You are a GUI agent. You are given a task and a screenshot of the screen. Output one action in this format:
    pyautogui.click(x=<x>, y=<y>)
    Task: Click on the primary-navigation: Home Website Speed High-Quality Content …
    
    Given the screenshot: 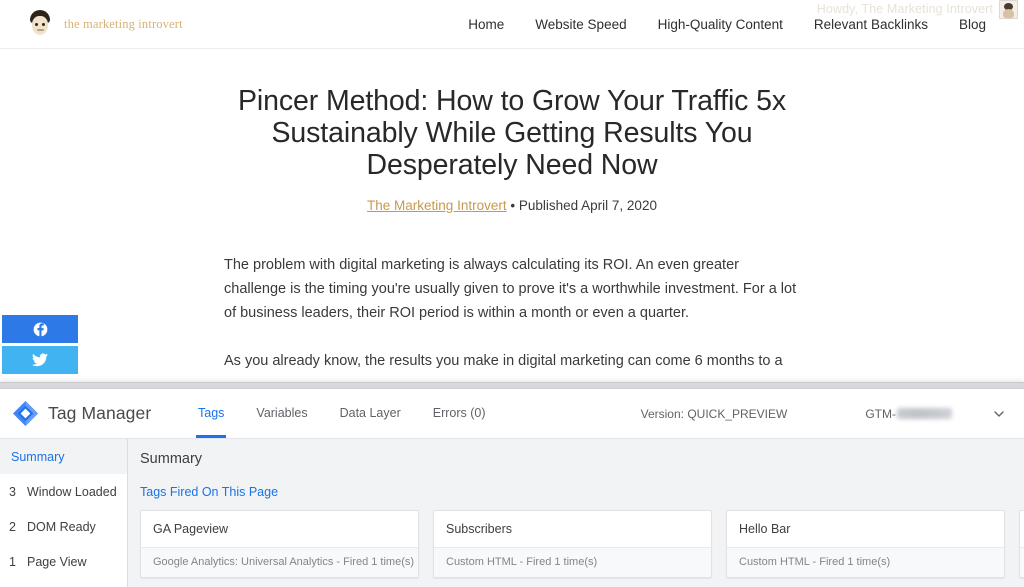 What is the action you would take?
    pyautogui.click(x=727, y=24)
    